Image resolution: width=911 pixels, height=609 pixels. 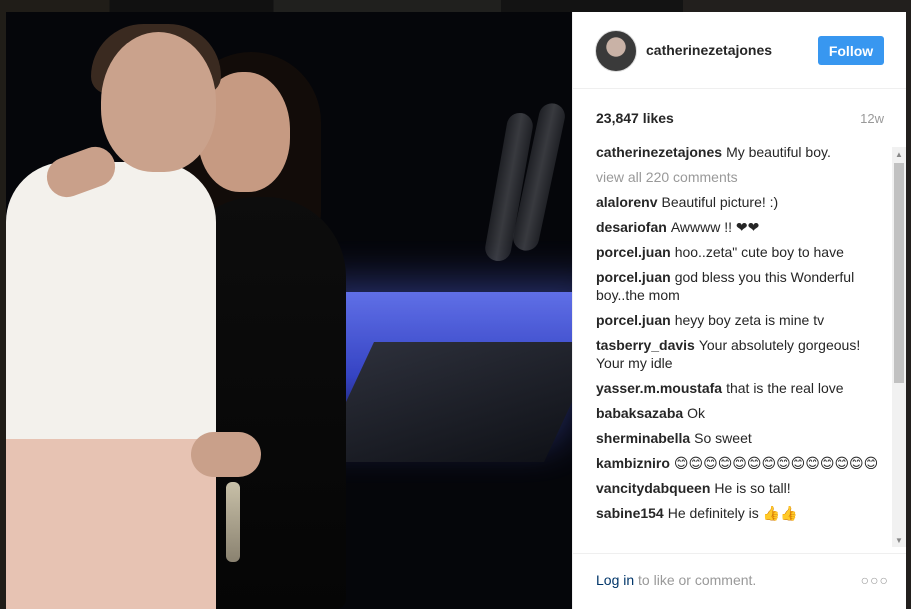 I want to click on comment-text: hoo..zeta" cute boy to have, so click(x=759, y=252).